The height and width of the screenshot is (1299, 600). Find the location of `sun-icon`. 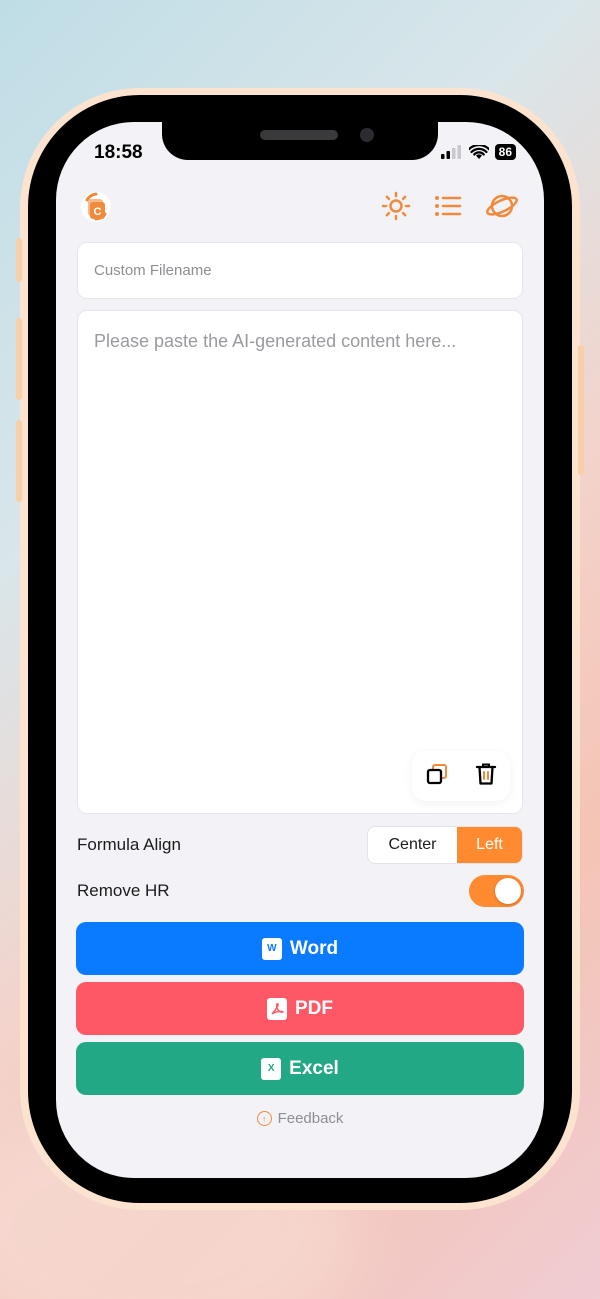

sun-icon is located at coordinates (396, 206).